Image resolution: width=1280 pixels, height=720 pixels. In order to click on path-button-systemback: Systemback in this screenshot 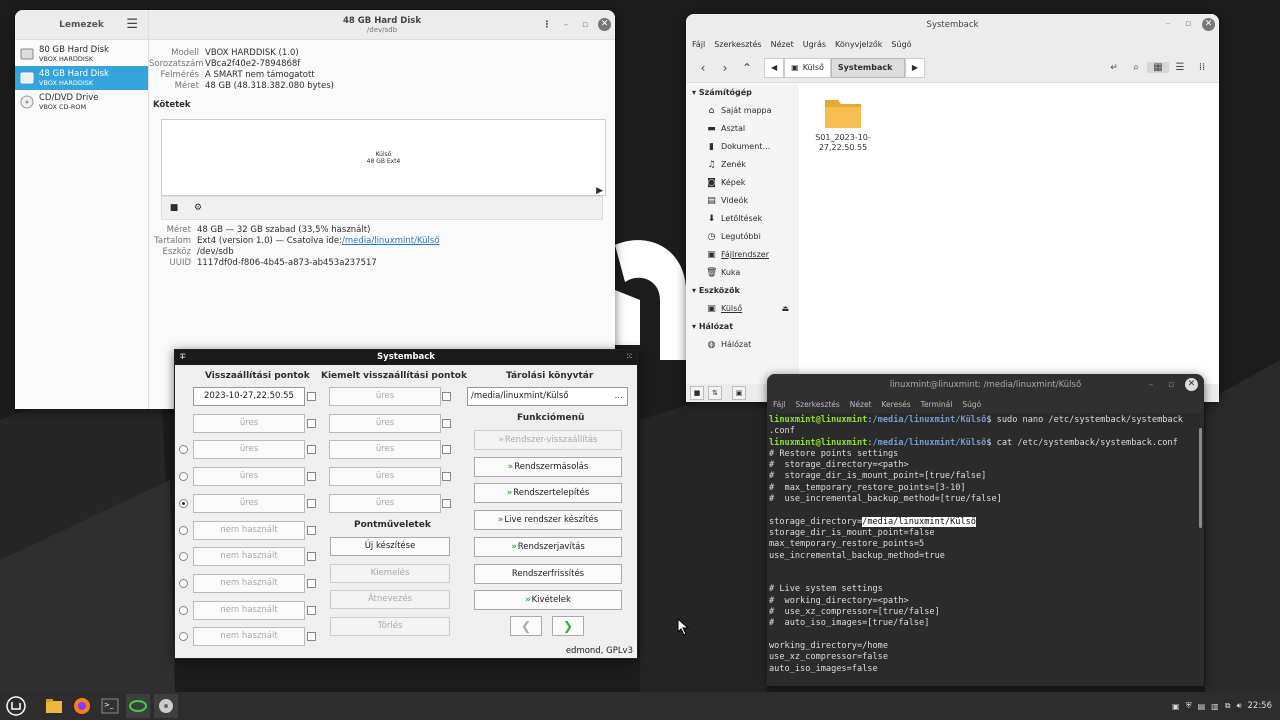, I will do `click(867, 67)`.